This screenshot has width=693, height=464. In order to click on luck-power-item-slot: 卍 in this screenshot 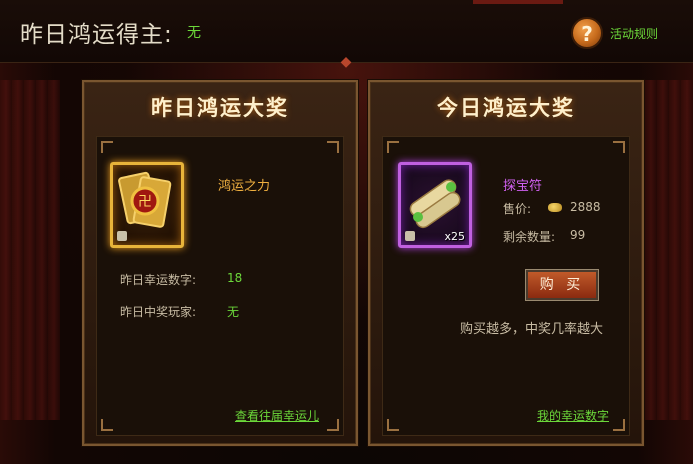, I will do `click(147, 205)`.